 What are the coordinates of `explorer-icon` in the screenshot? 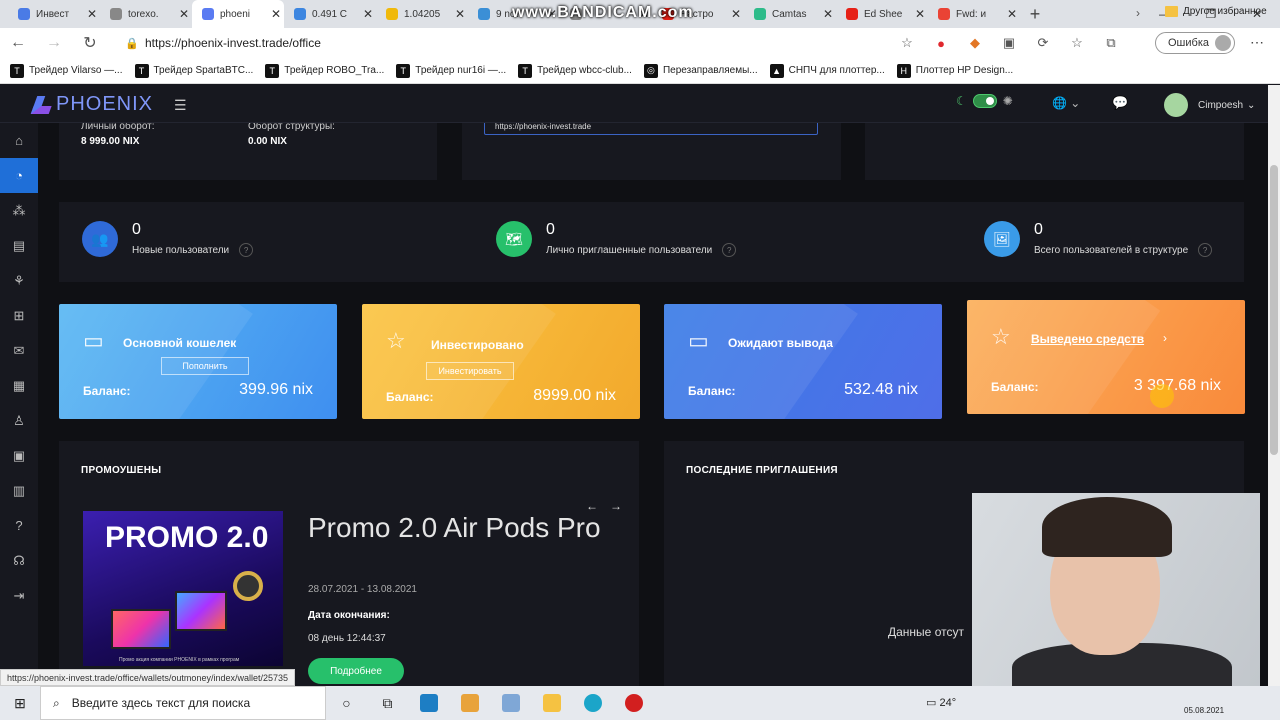 It's located at (551, 703).